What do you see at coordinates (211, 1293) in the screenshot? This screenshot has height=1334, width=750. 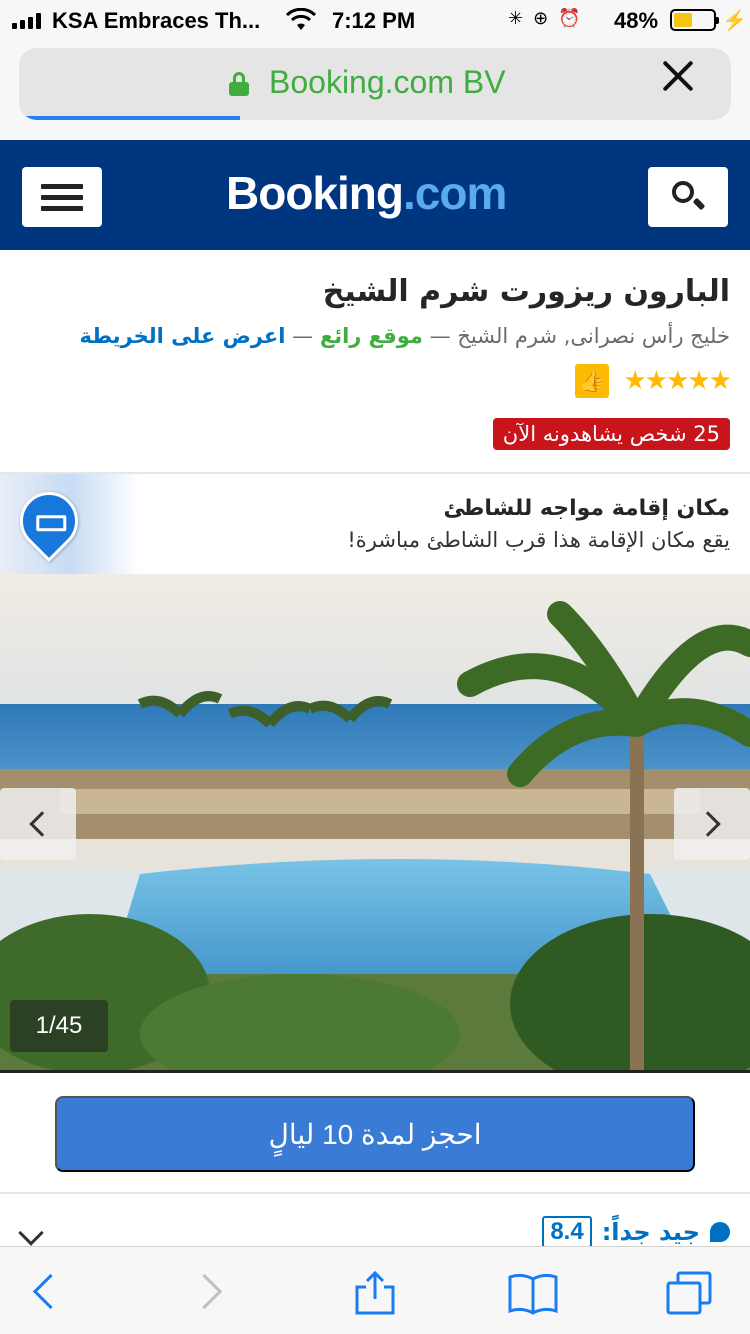 I see `forward-icon` at bounding box center [211, 1293].